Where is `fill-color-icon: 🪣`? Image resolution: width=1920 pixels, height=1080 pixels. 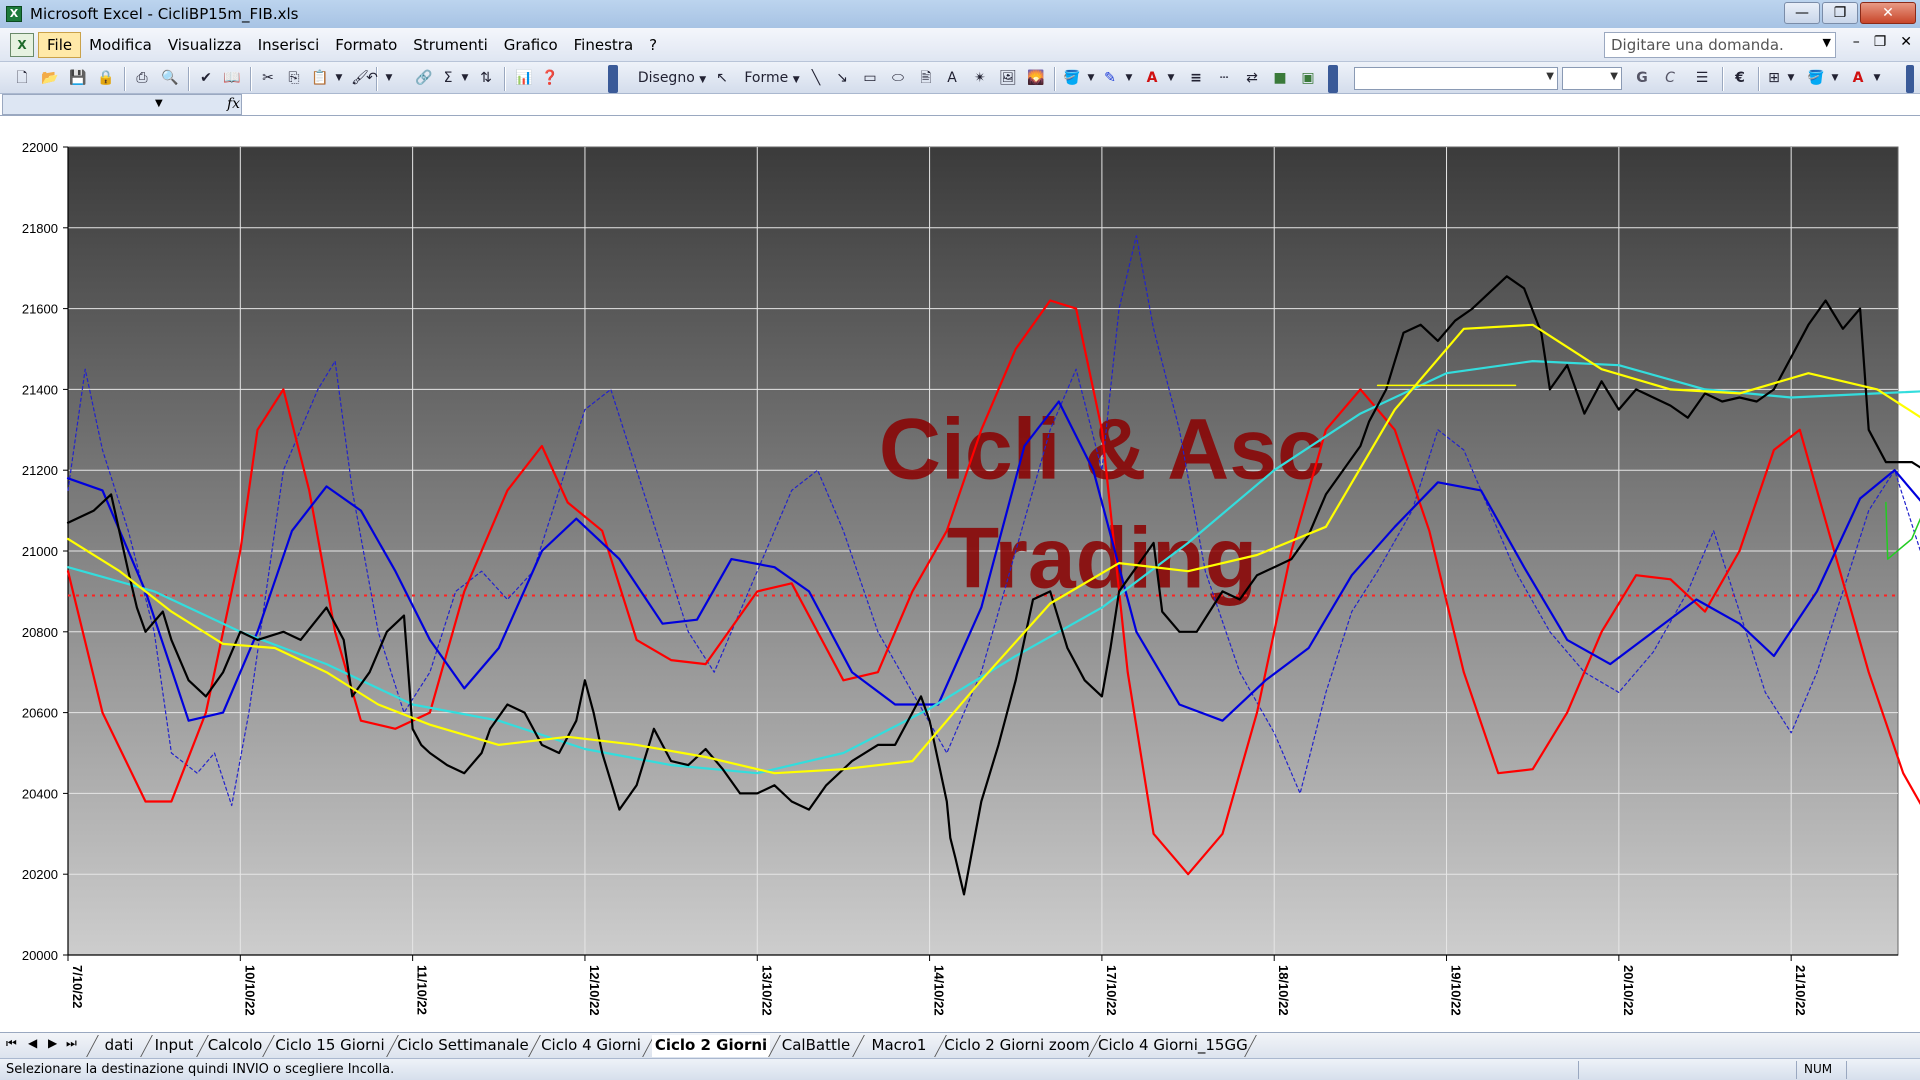
fill-color-icon: 🪣 is located at coordinates (1072, 78).